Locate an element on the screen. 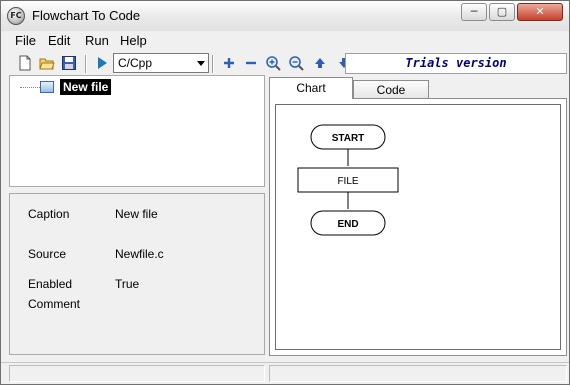  file-node-label: FILE is located at coordinates (347, 181).